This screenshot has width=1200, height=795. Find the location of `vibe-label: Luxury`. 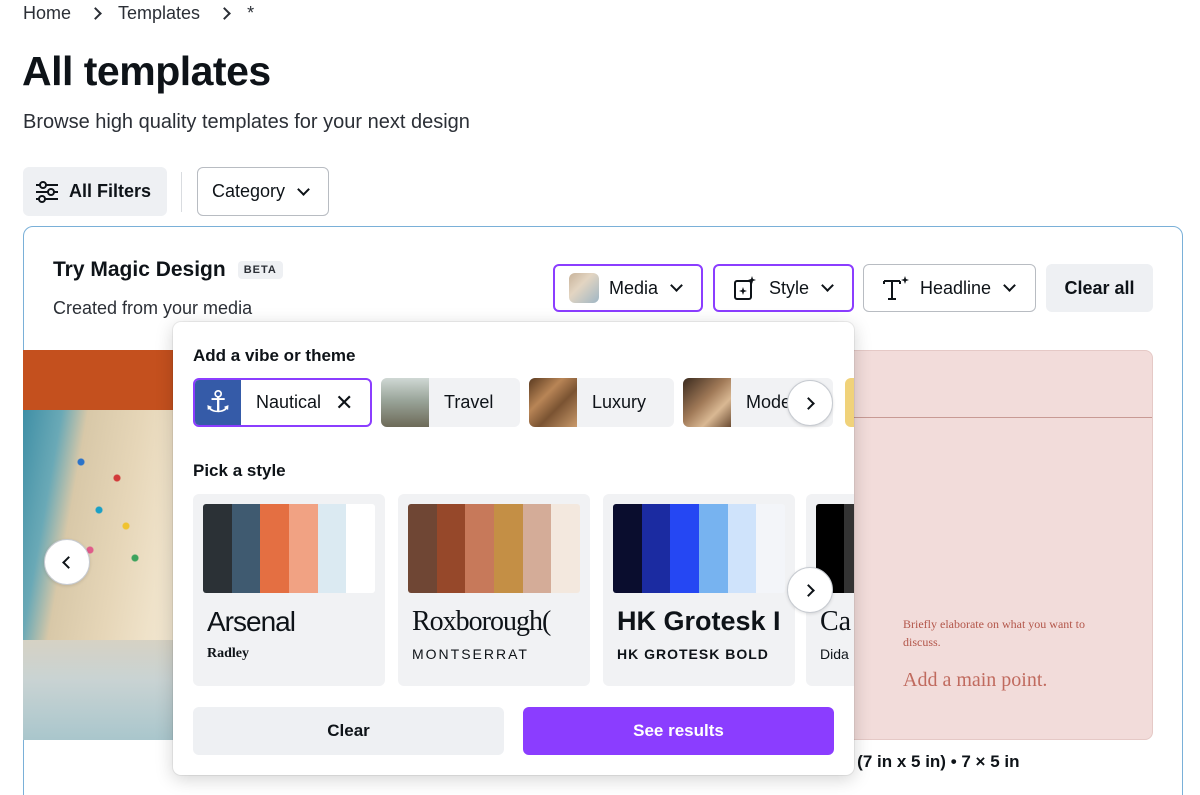

vibe-label: Luxury is located at coordinates (619, 402).